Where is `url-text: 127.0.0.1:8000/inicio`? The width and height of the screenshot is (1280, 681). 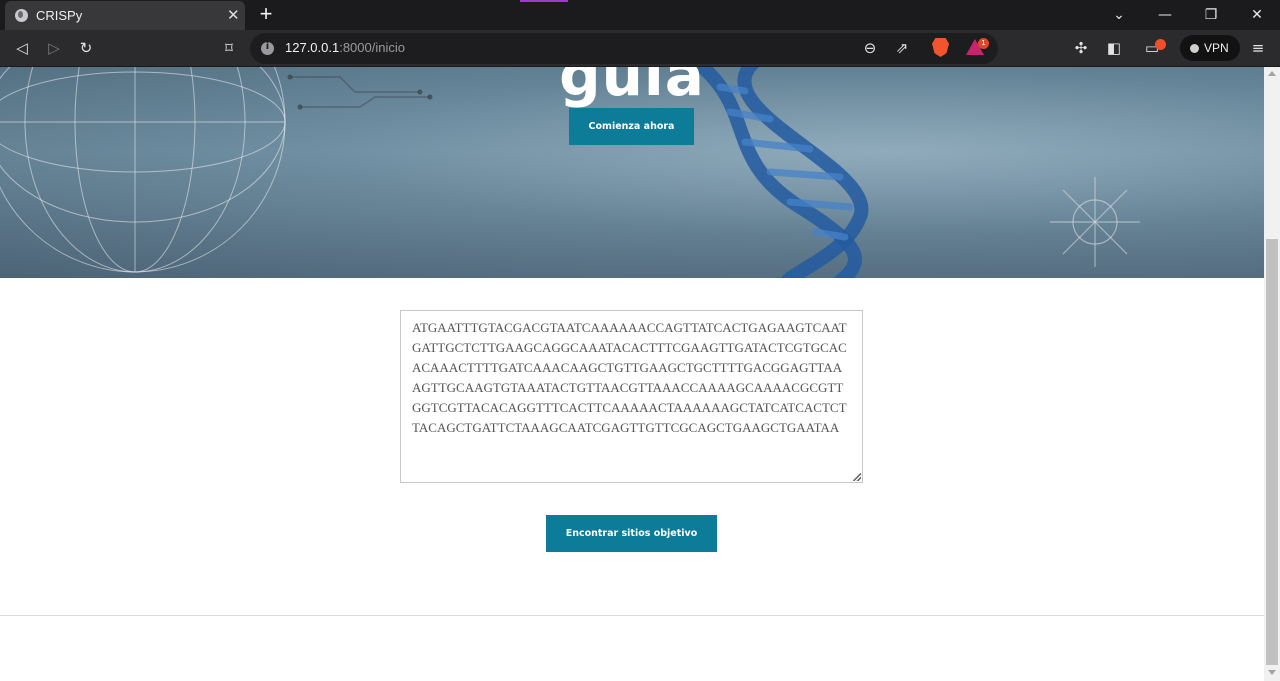 url-text: 127.0.0.1:8000/inicio is located at coordinates (345, 47).